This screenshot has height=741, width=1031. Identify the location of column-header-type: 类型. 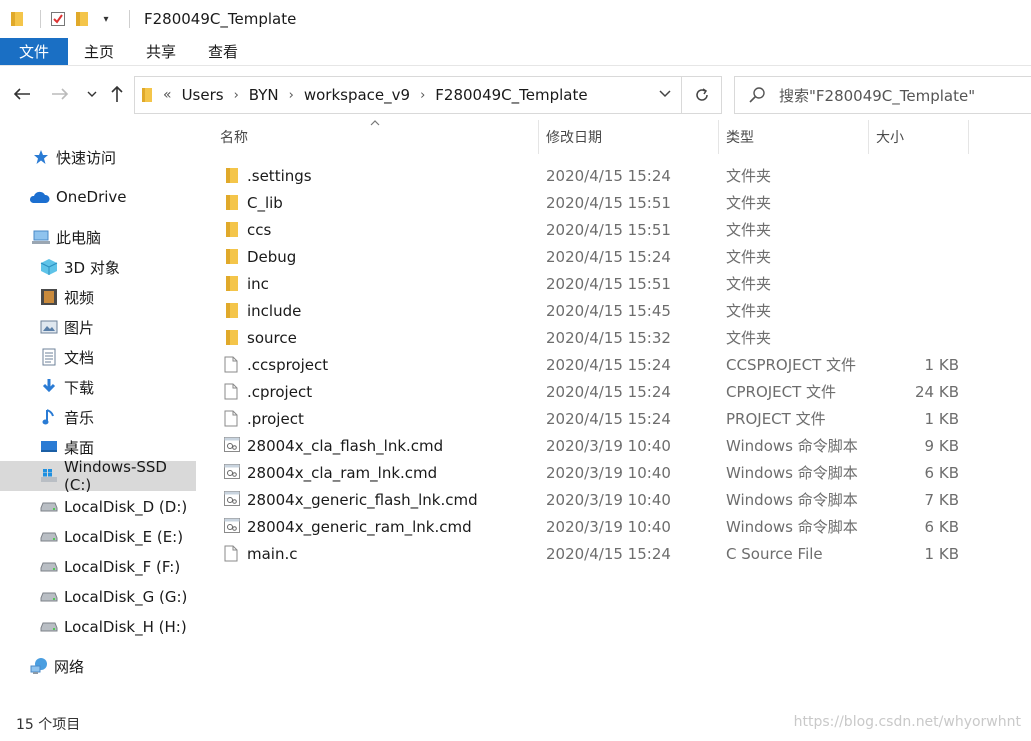
(797, 137).